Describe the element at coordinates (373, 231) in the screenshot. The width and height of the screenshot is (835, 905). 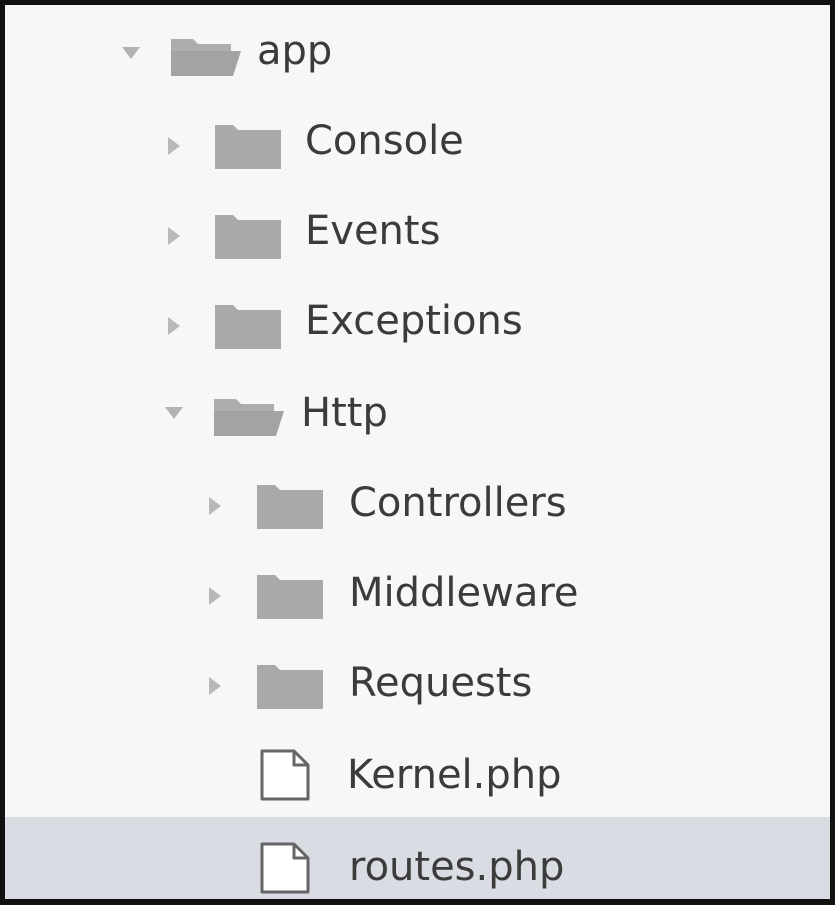
I see `tree-item-label: Events` at that location.